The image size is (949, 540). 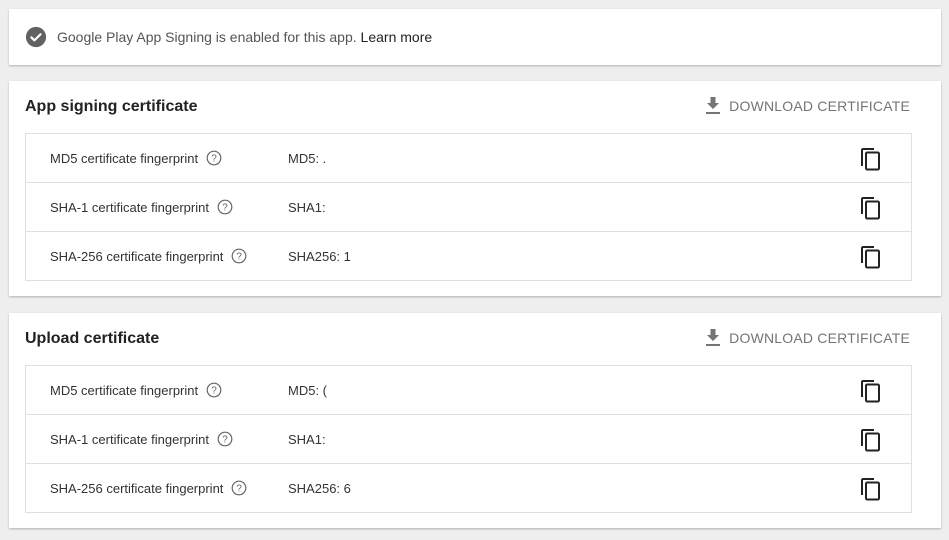 I want to click on fingerprint-value: SHA256: 6, so click(x=319, y=488).